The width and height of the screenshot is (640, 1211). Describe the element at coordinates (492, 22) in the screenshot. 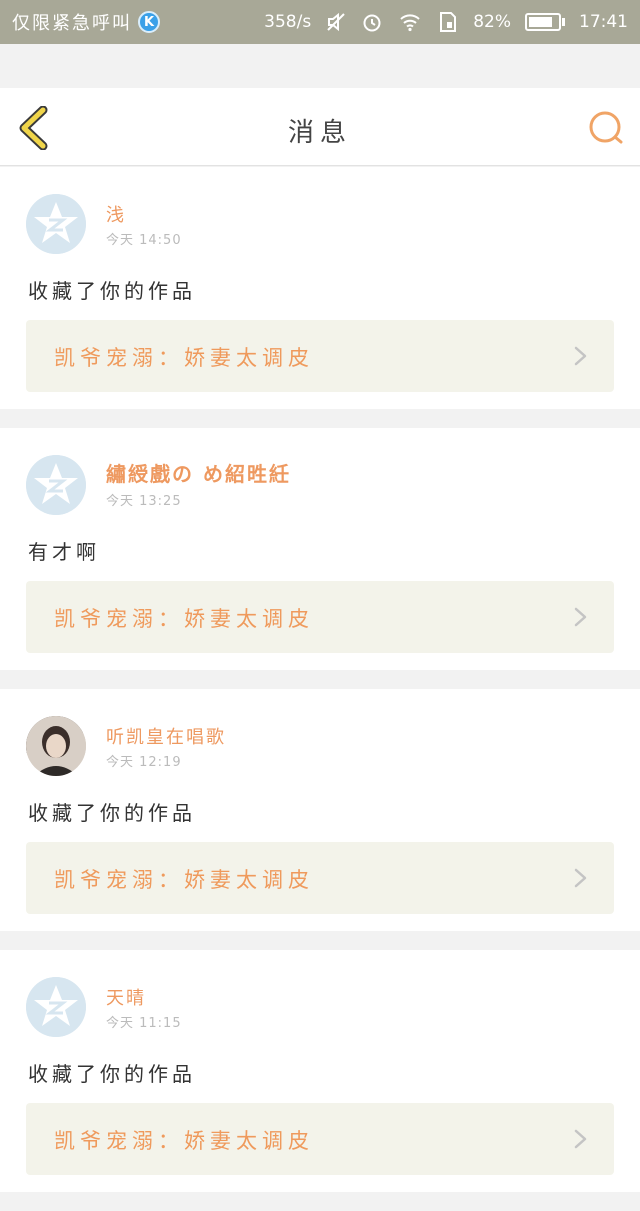

I see `battery-percent: 82%` at that location.